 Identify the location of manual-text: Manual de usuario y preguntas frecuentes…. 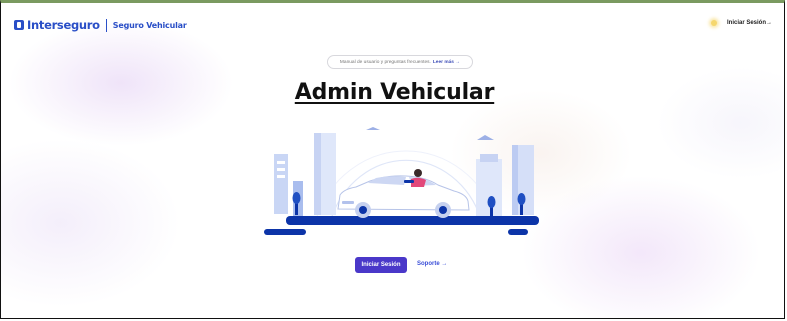
(385, 62).